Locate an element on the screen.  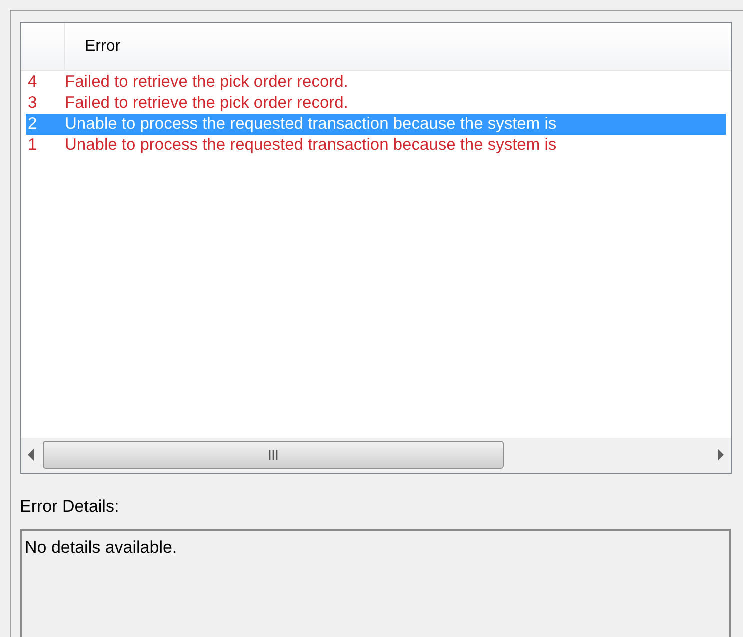
scrollbar-thumb is located at coordinates (273, 455).